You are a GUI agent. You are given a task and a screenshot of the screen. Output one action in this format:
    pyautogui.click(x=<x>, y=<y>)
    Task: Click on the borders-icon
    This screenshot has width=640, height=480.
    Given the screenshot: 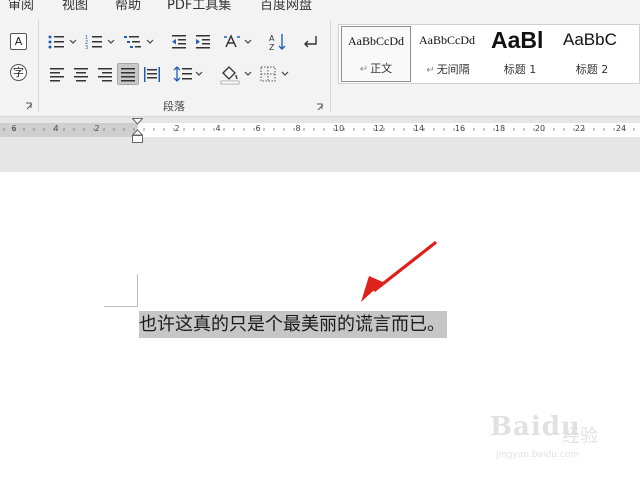 What is the action you would take?
    pyautogui.click(x=274, y=74)
    